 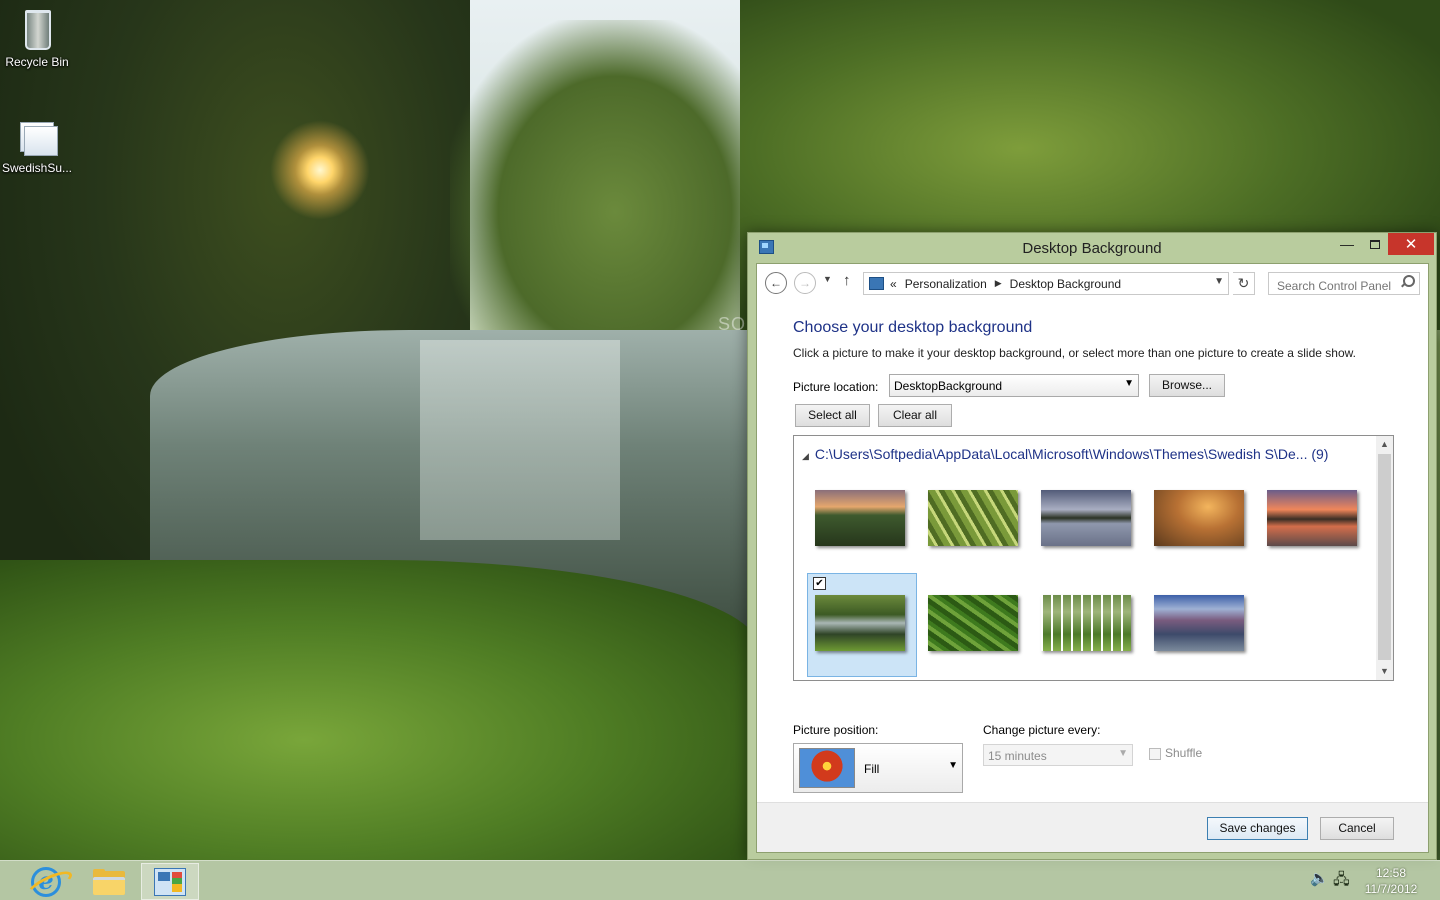 I want to click on thumbnail-pond-orange-sky, so click(x=1312, y=518).